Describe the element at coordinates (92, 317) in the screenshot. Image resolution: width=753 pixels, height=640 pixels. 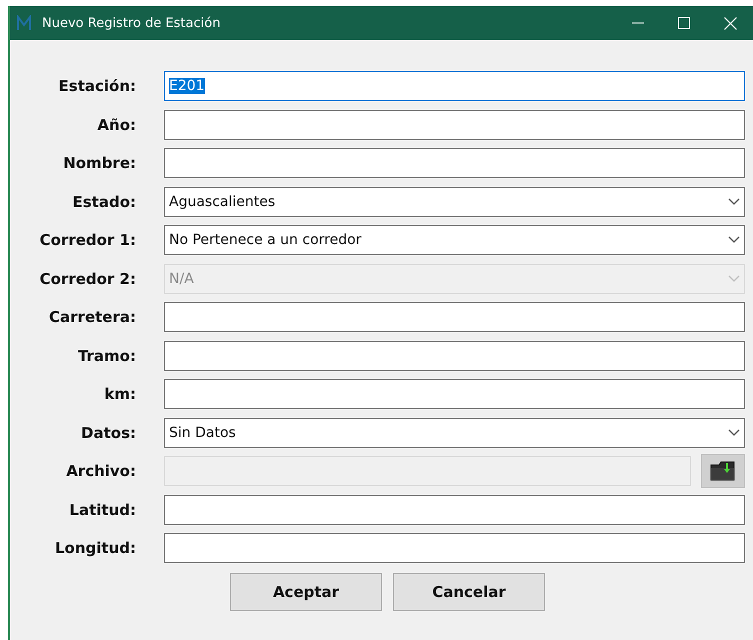
I see `field-label: Carretera:` at that location.